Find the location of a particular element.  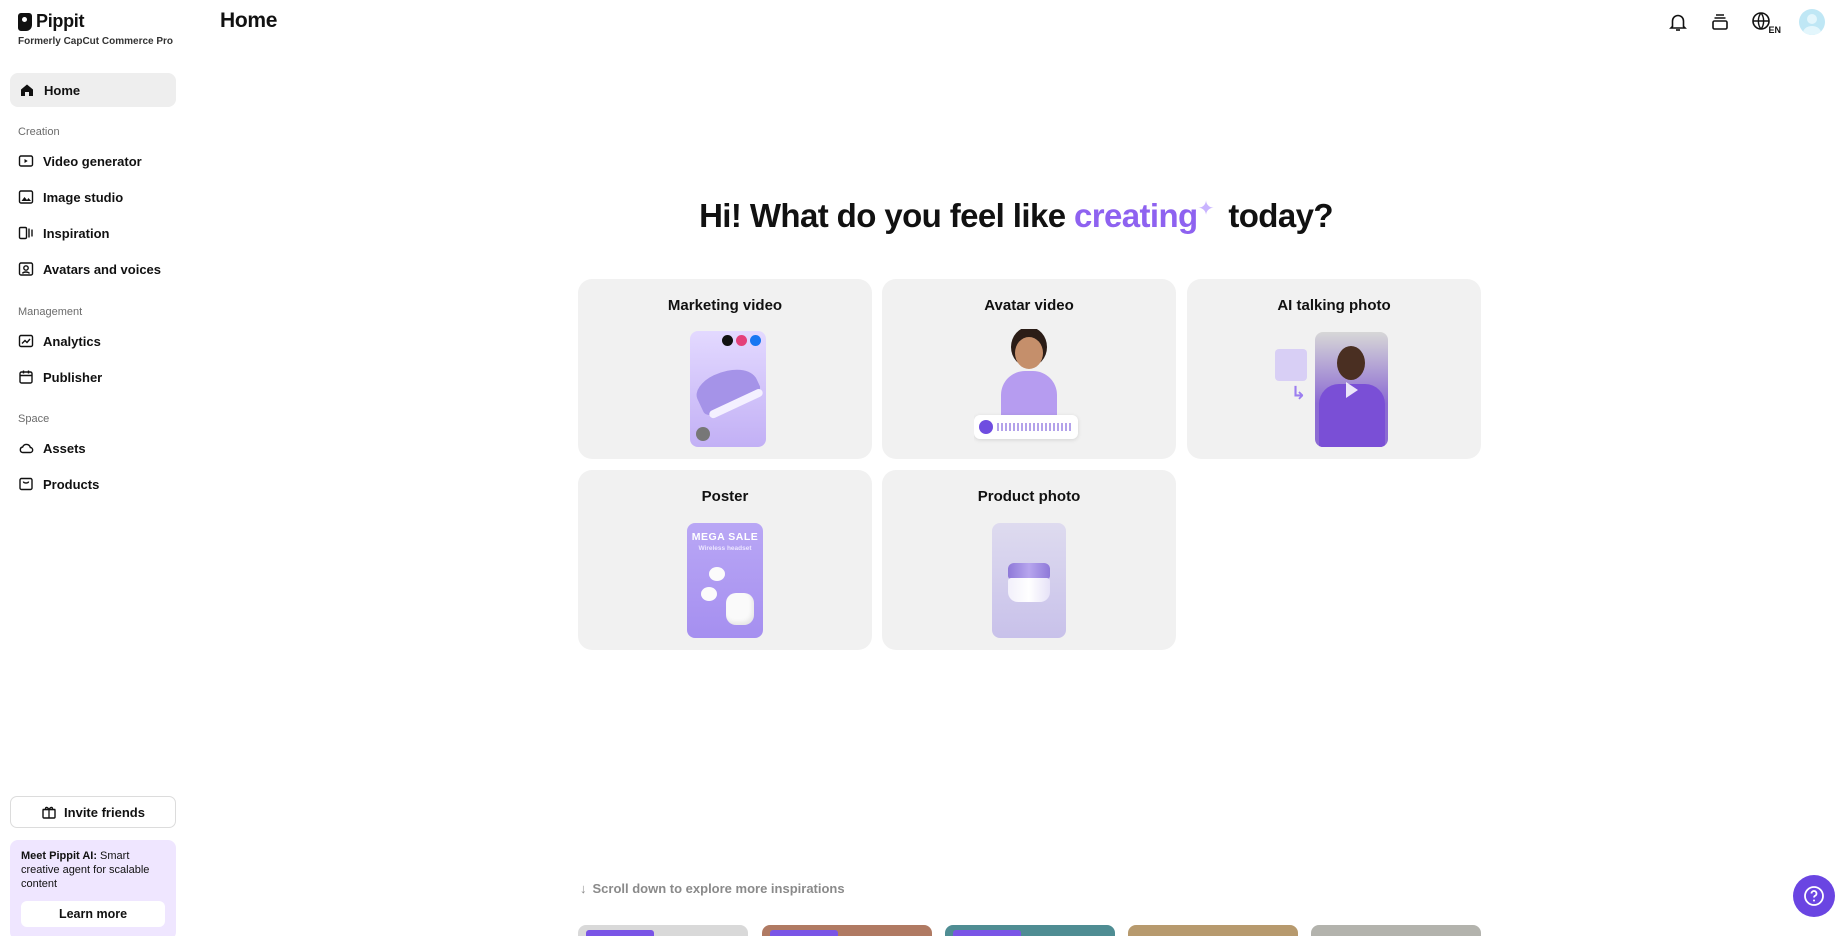

sidebar-item-publisher: Publisher is located at coordinates (60, 377).